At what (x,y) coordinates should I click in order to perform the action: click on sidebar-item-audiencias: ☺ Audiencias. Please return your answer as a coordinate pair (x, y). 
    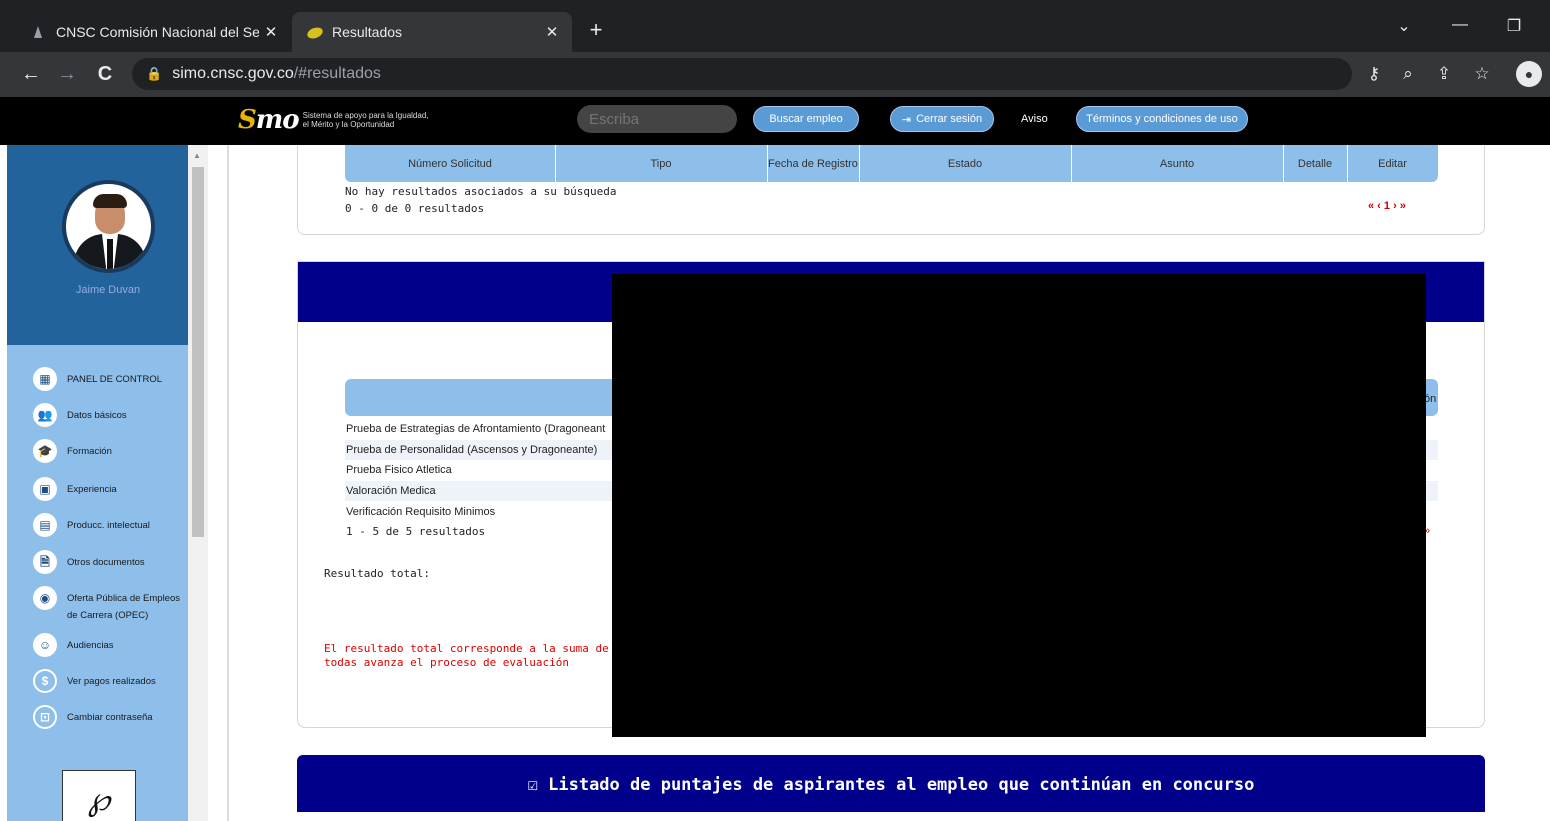
    Looking at the image, I should click on (110, 645).